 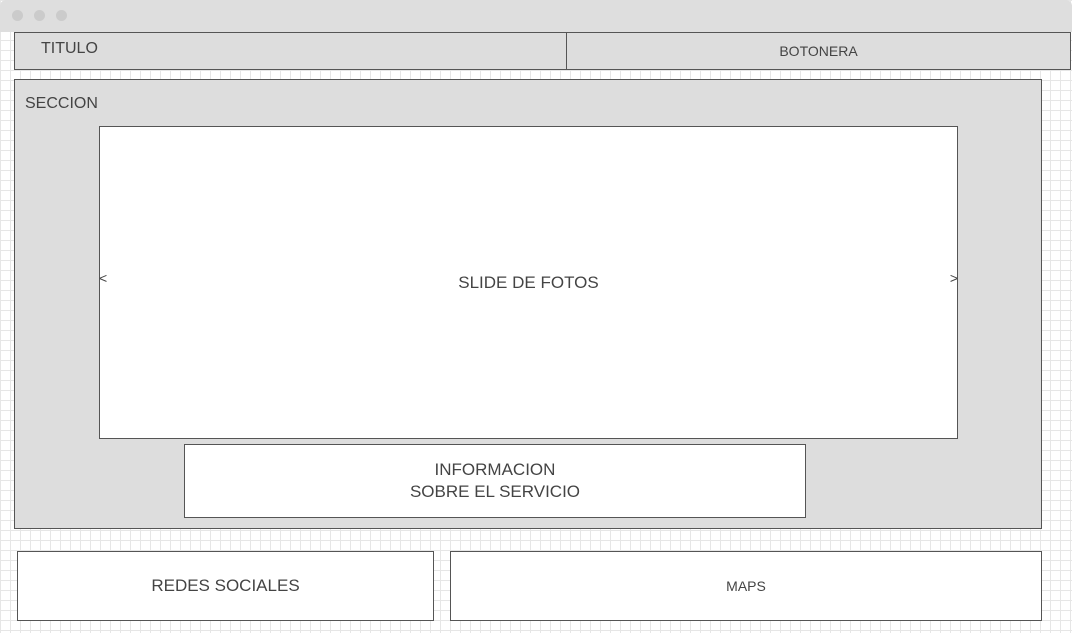 I want to click on slider-prev-button: <, so click(x=103, y=278).